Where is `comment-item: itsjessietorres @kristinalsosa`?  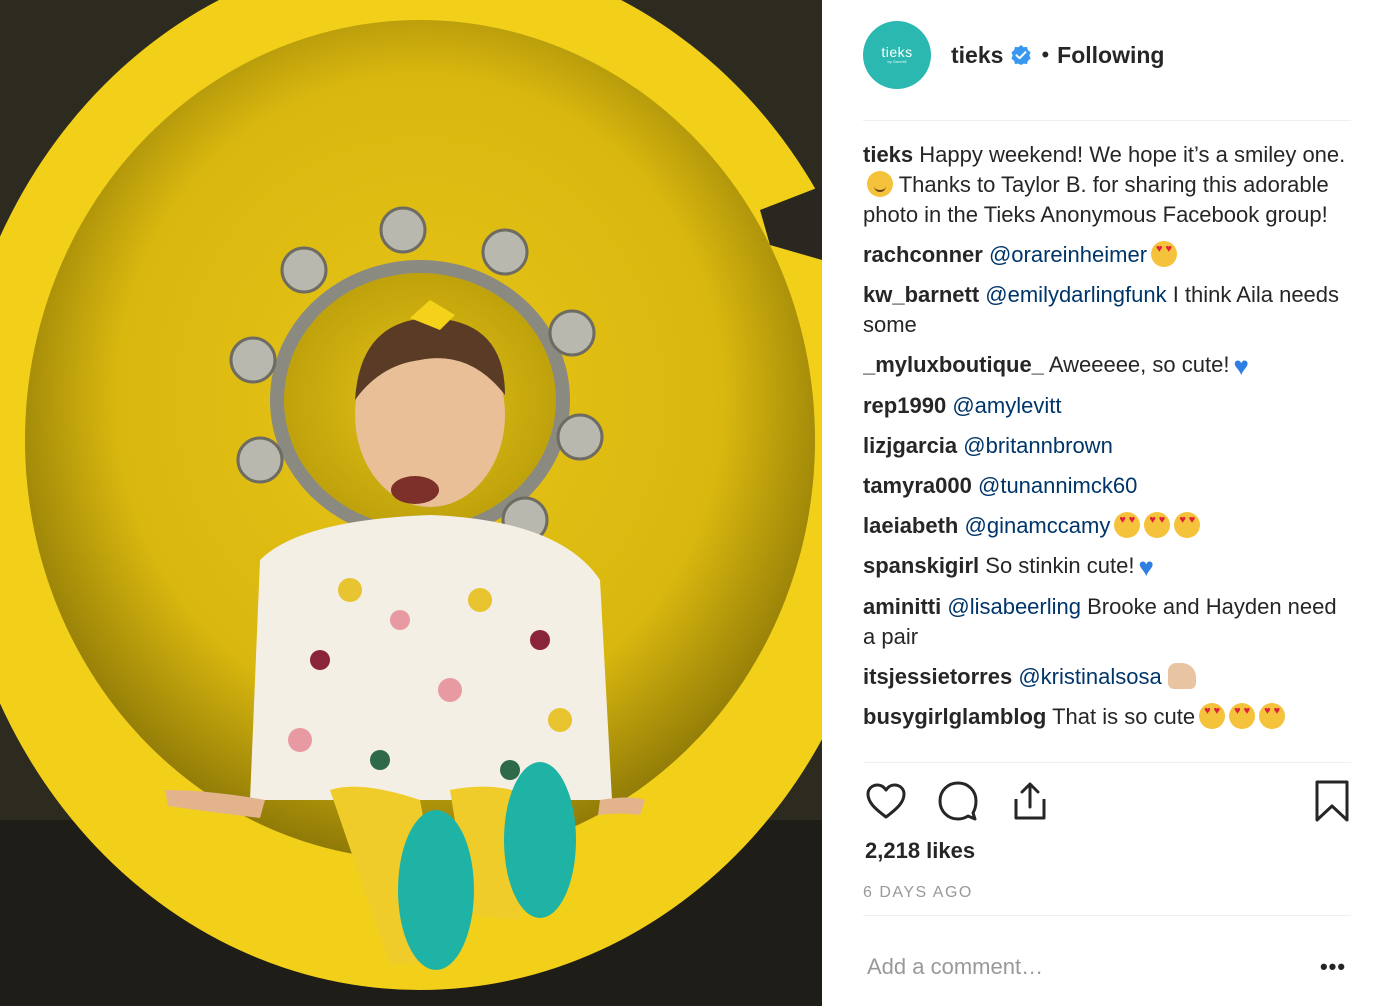
comment-item: itsjessietorres @kristinalsosa is located at coordinates (1107, 677).